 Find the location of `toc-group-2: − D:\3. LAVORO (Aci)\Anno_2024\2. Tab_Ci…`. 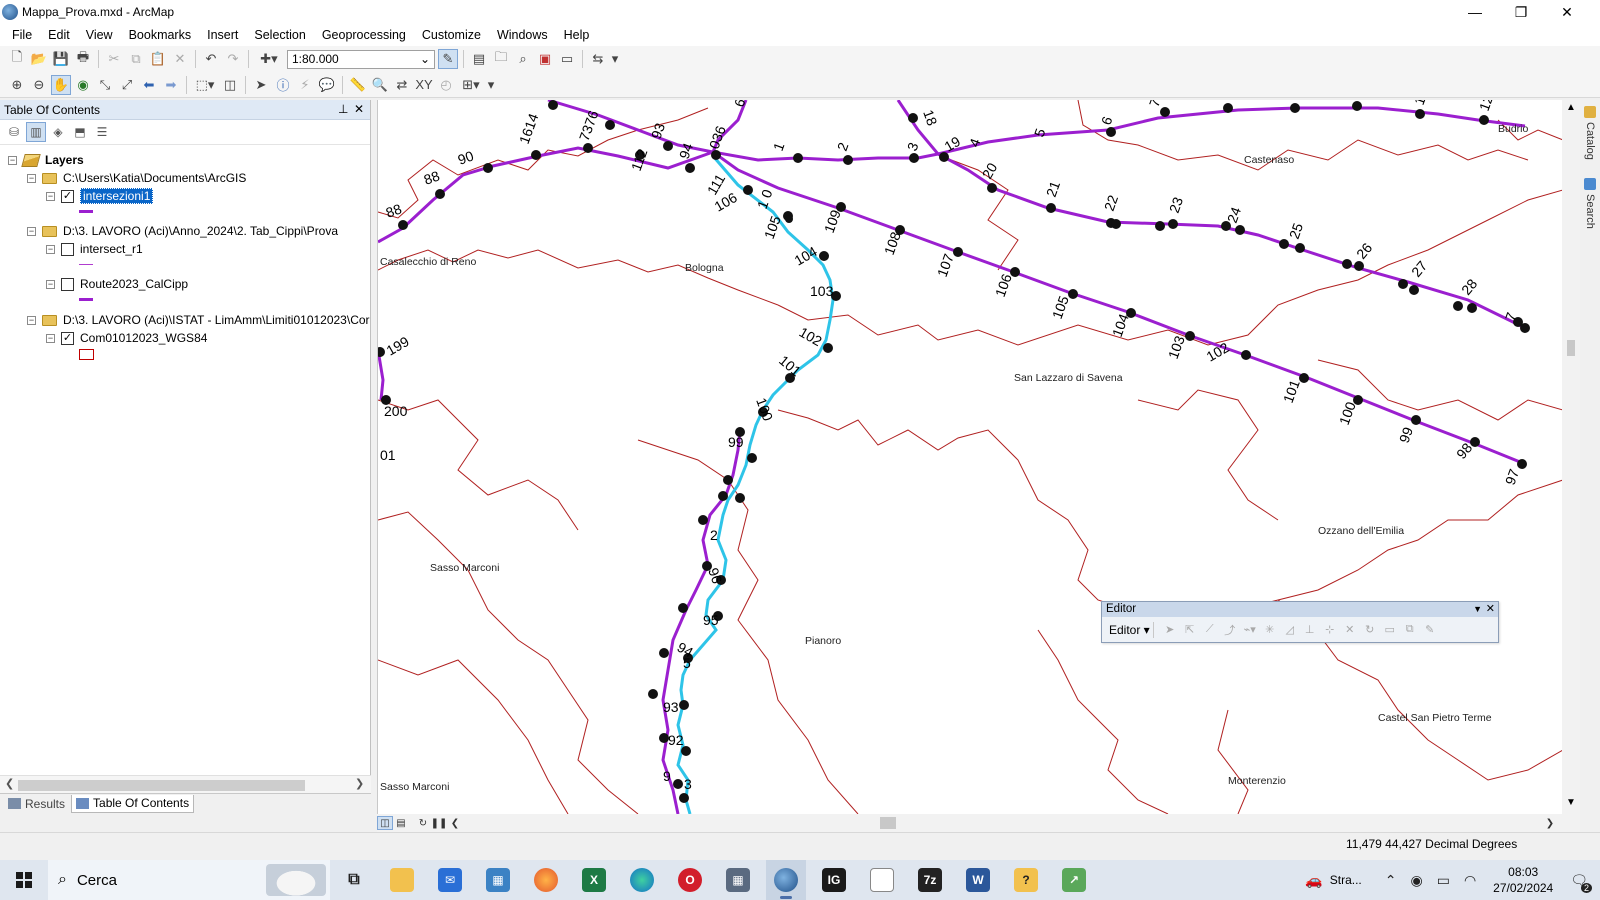

toc-group-2: − D:\3. LAVORO (Aci)\Anno_2024\2. Tab_Ci… is located at coordinates (182, 231).